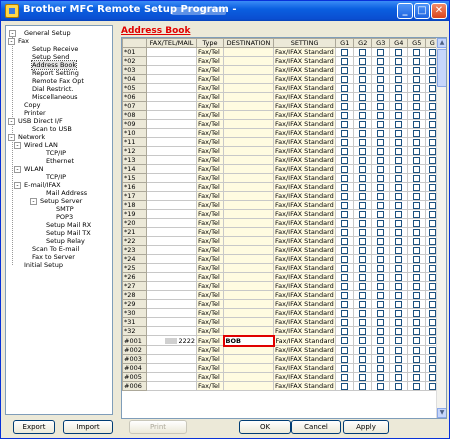 The width and height of the screenshot is (450, 439). Describe the element at coordinates (50, 57) in the screenshot. I see `tree-item: Setup Send` at that location.